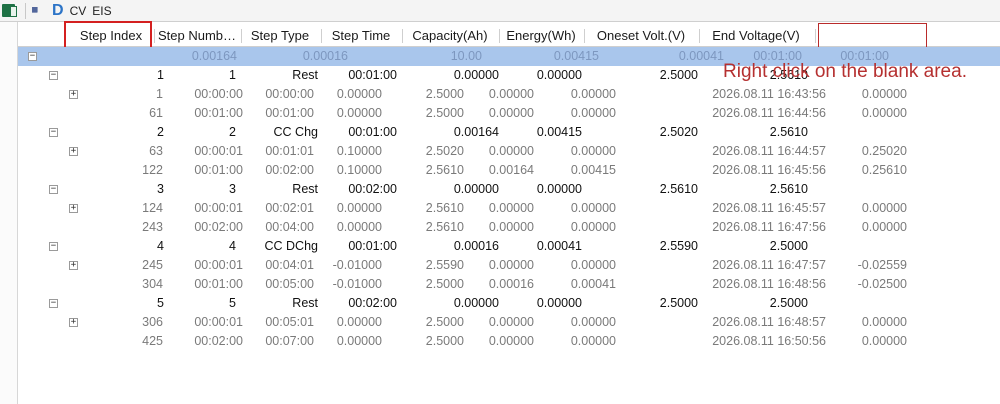 The width and height of the screenshot is (1000, 404). Describe the element at coordinates (280, 36) in the screenshot. I see `column-header-step-type: Step Type` at that location.